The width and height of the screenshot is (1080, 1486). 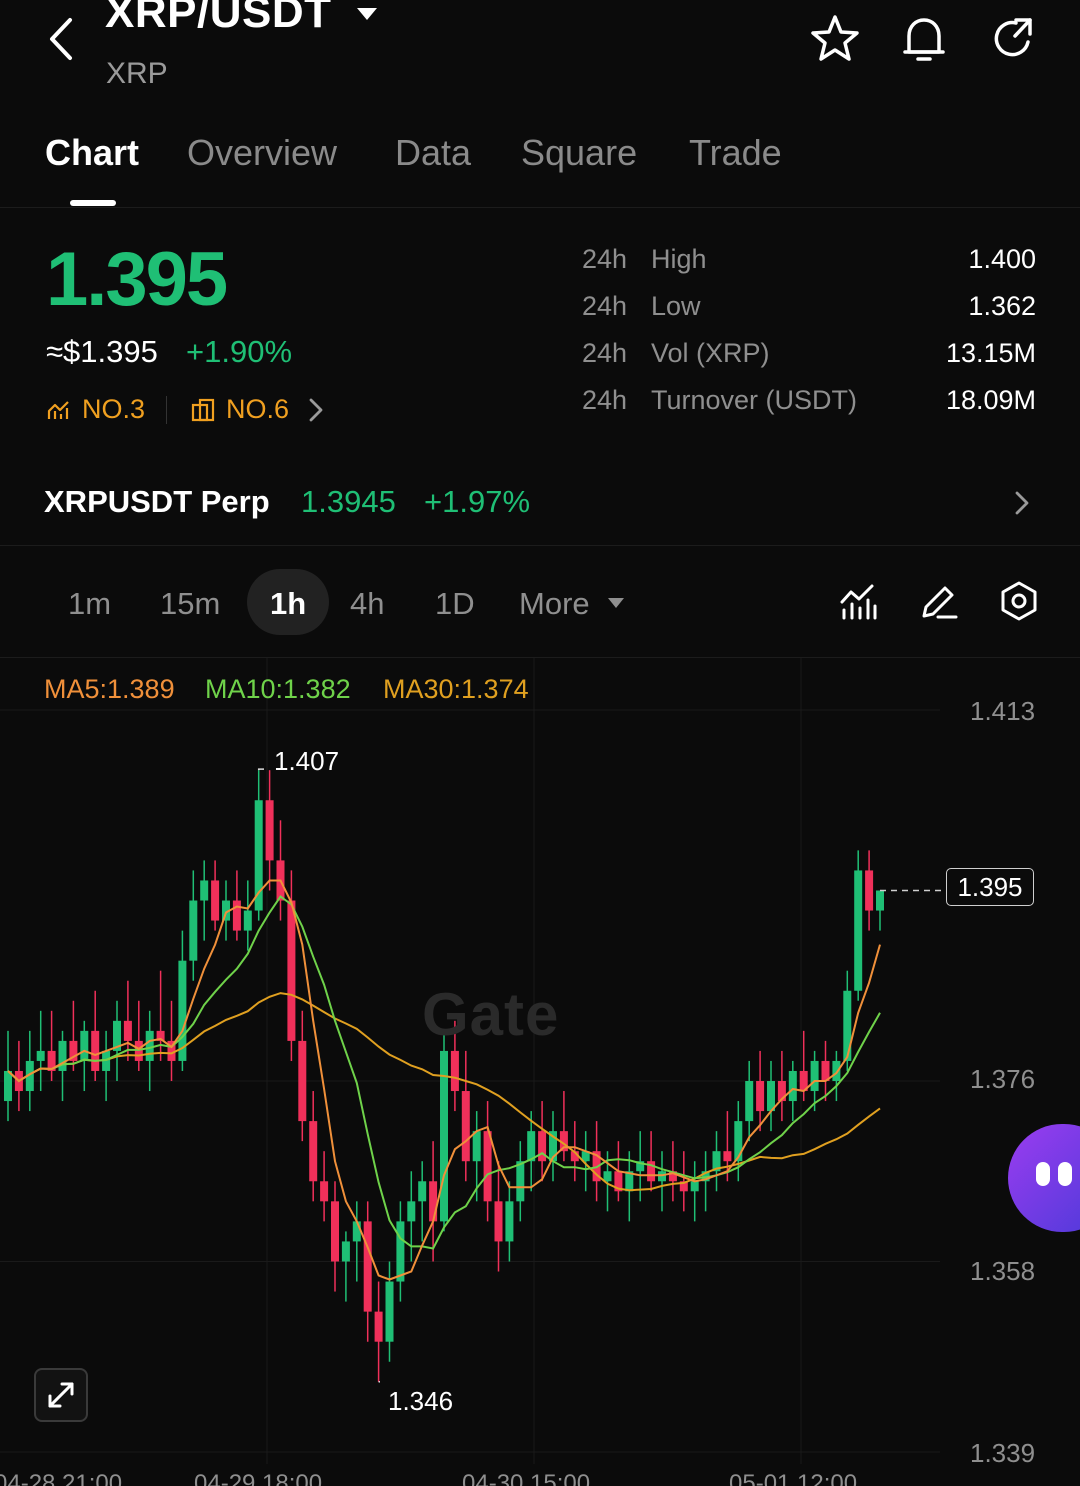 What do you see at coordinates (61, 1478) in the screenshot?
I see `x-axis-label: 04-28 21:00` at bounding box center [61, 1478].